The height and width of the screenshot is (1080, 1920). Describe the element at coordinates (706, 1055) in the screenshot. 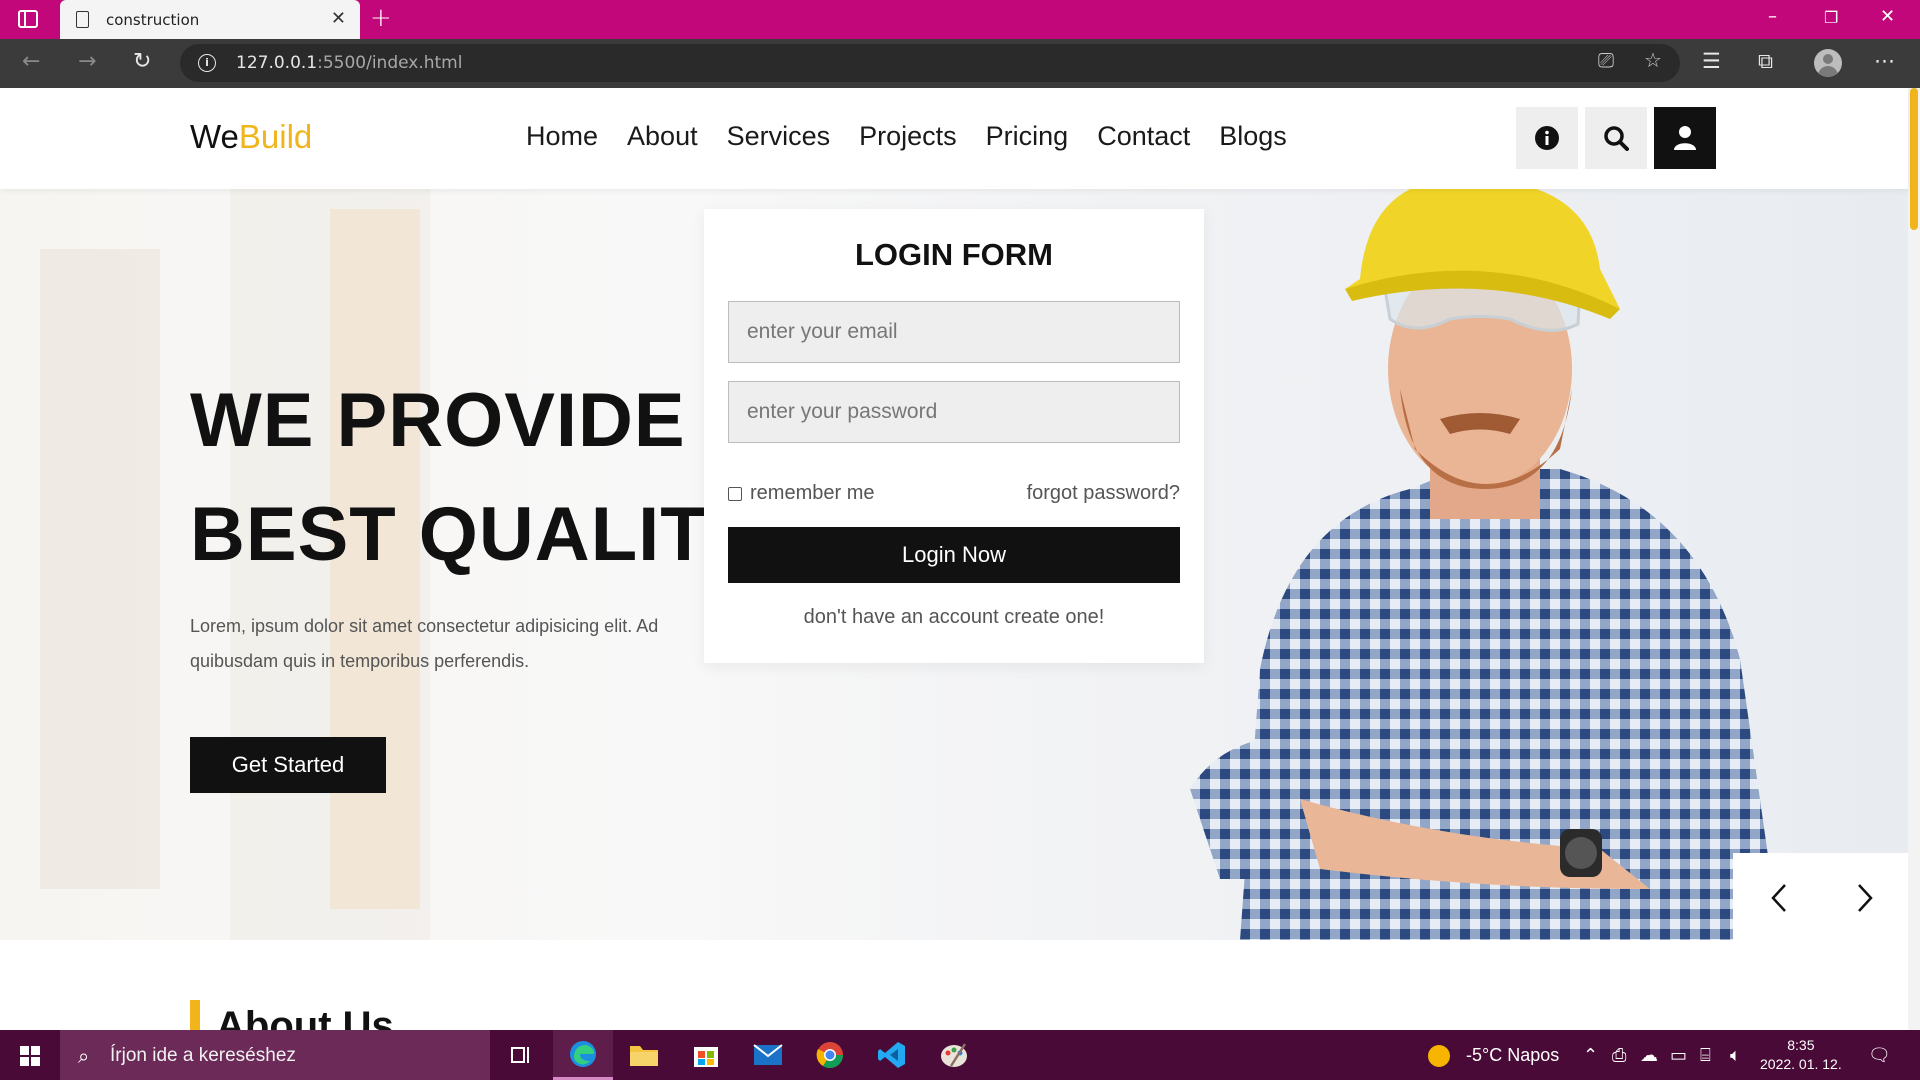

I see `store-icon` at that location.